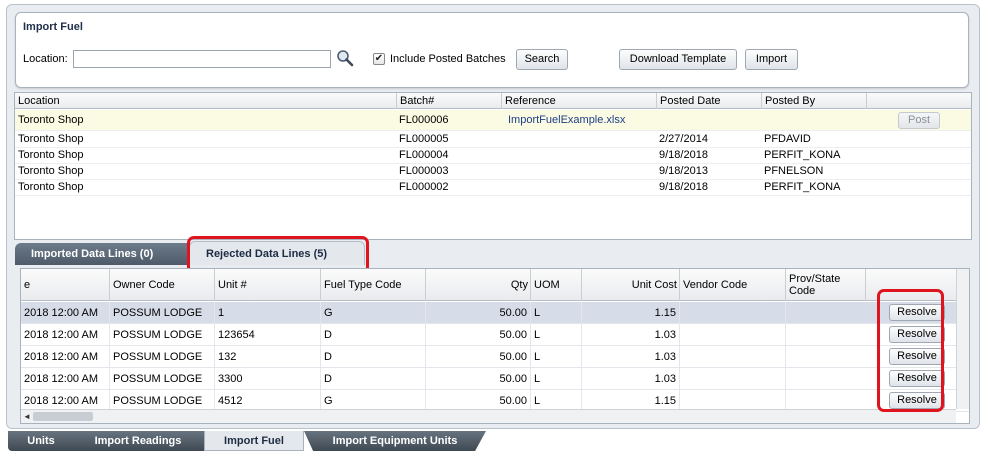 This screenshot has width=989, height=467. Describe the element at coordinates (555, 285) in the screenshot. I see `column-header-uom: UOM` at that location.